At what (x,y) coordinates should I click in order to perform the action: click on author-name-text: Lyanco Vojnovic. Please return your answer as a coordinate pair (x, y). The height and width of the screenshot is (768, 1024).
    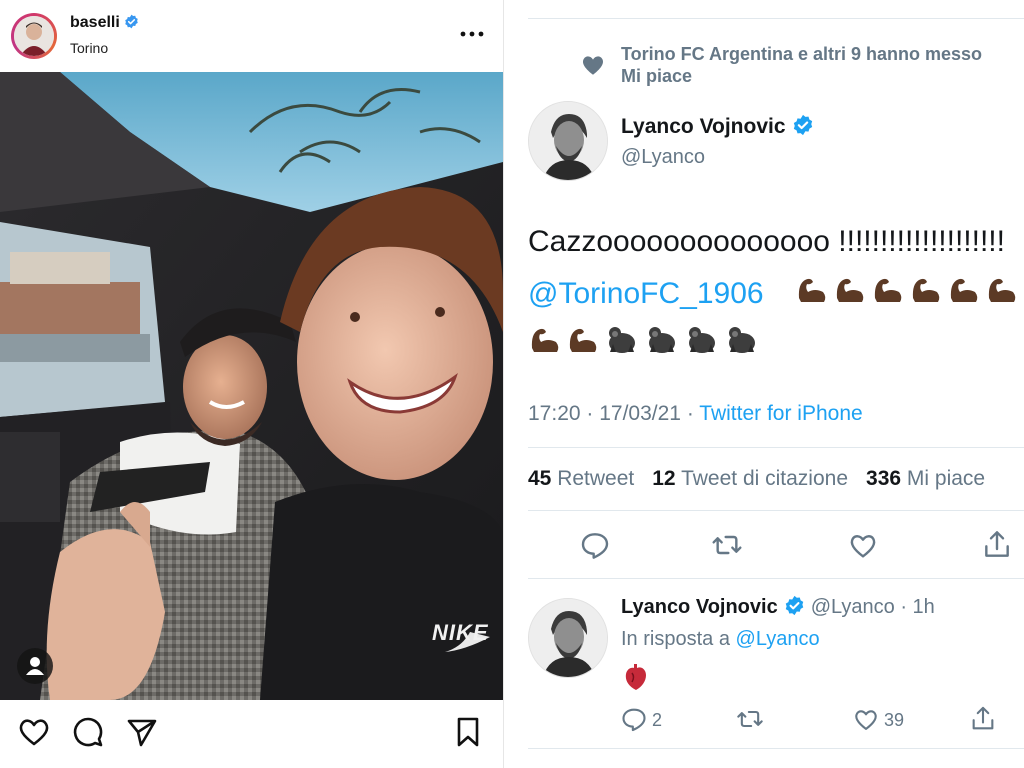
    Looking at the image, I should click on (703, 126).